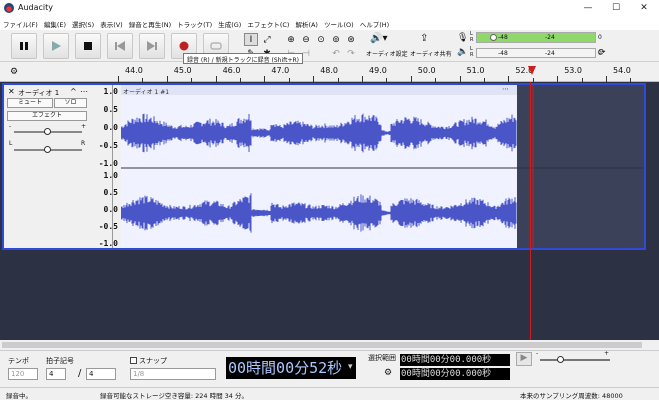 Image resolution: width=659 pixels, height=400 pixels. What do you see at coordinates (350, 367) in the screenshot?
I see `time-display-dropdown-icon: ▾` at bounding box center [350, 367].